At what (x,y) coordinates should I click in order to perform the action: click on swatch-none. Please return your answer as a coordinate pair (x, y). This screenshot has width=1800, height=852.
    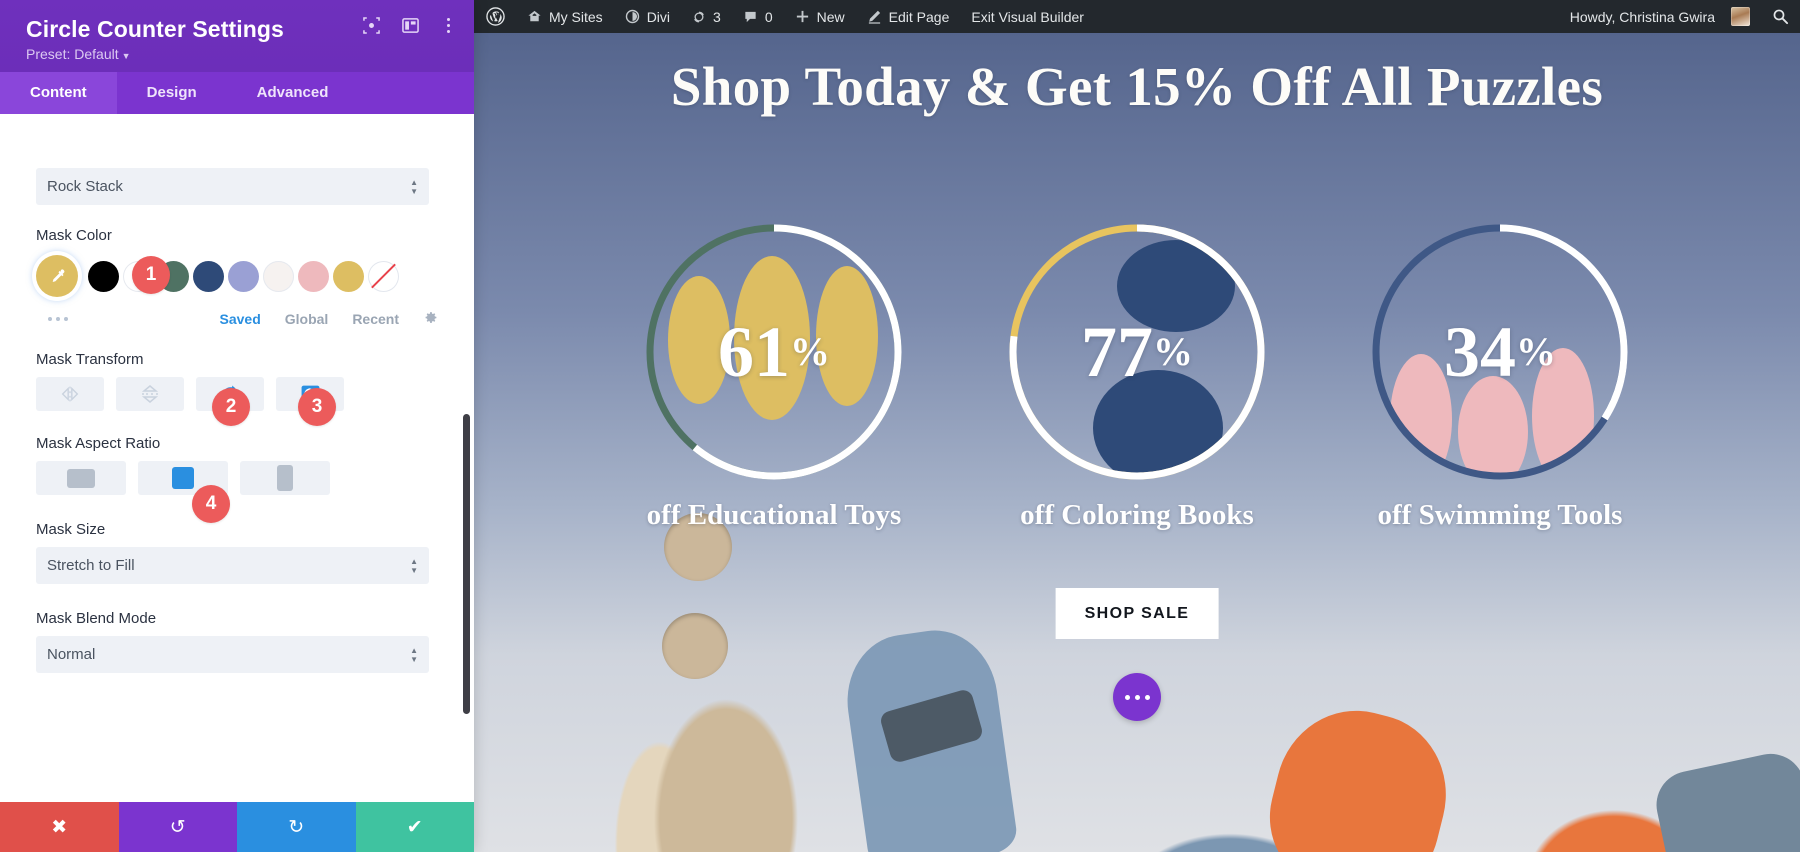
    Looking at the image, I should click on (383, 276).